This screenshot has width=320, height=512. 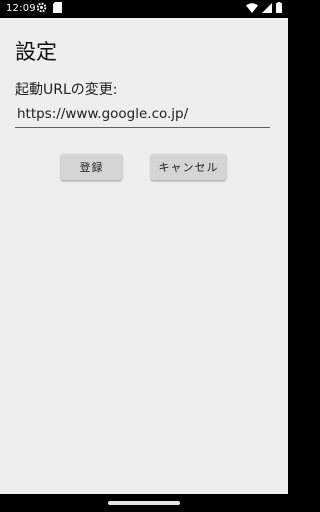 I want to click on url-label: 起動URLの変更:, so click(x=66, y=90).